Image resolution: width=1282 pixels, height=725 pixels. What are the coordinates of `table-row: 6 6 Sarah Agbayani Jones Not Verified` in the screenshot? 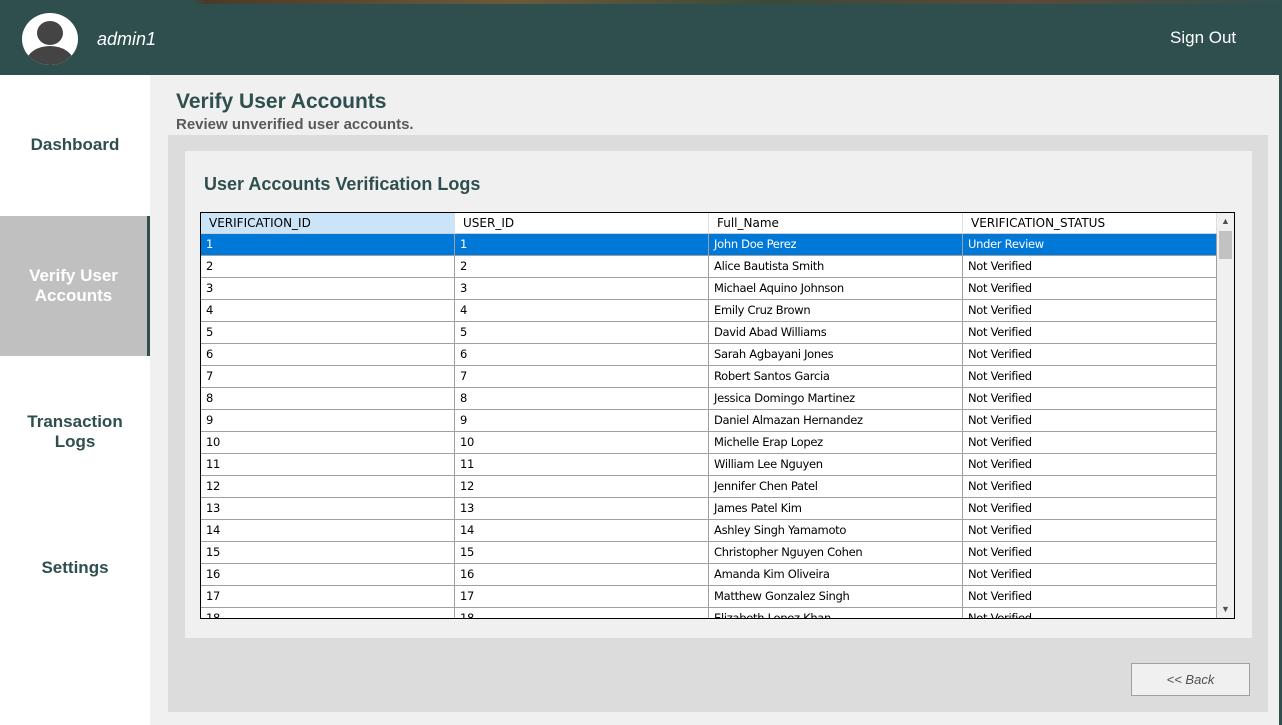 It's located at (709, 355).